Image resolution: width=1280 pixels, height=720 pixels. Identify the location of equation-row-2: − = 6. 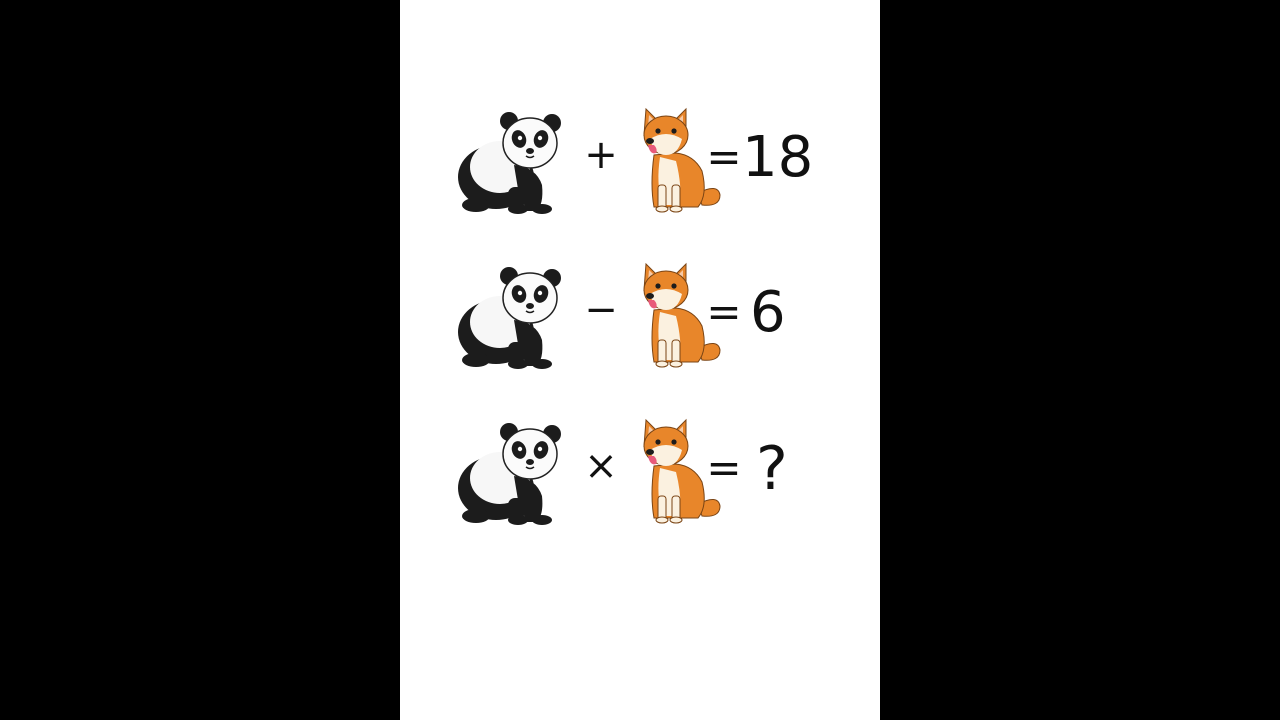
(640, 315).